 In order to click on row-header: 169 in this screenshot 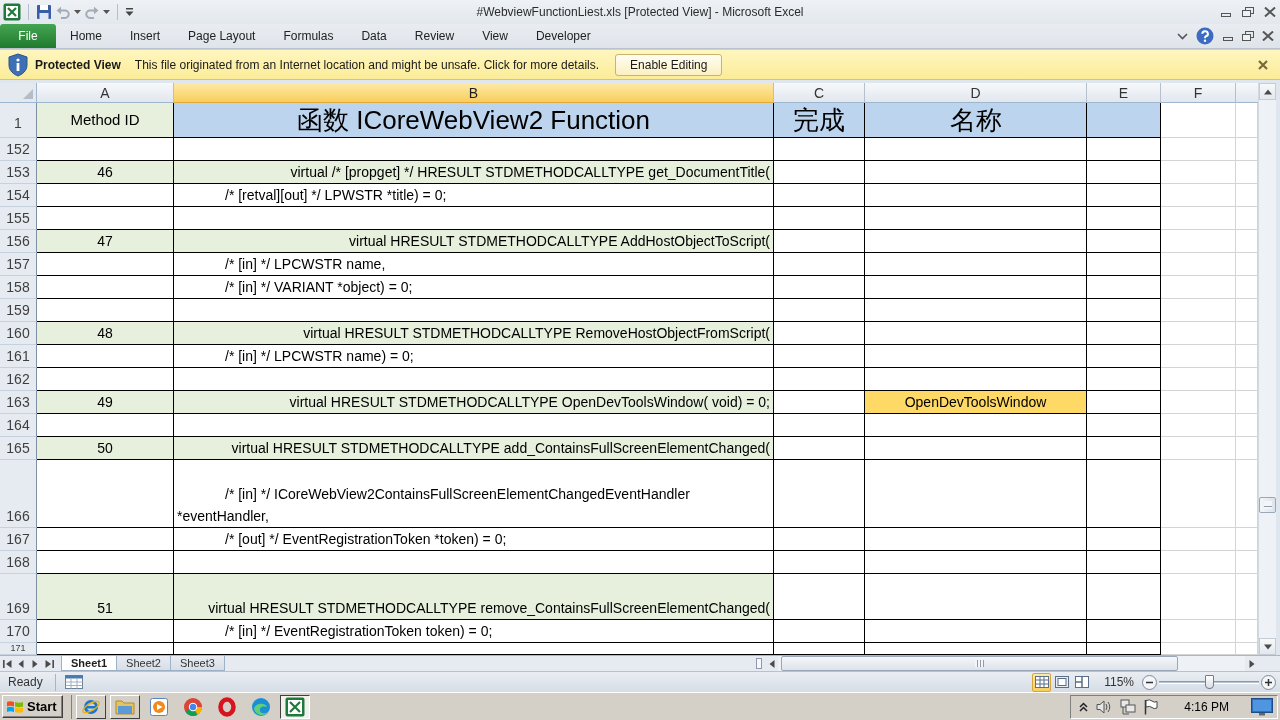, I will do `click(18, 597)`.